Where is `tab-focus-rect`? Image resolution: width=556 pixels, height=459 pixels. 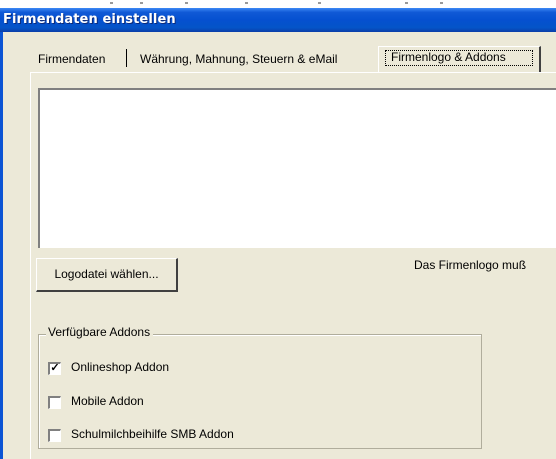
tab-focus-rect is located at coordinates (459, 58).